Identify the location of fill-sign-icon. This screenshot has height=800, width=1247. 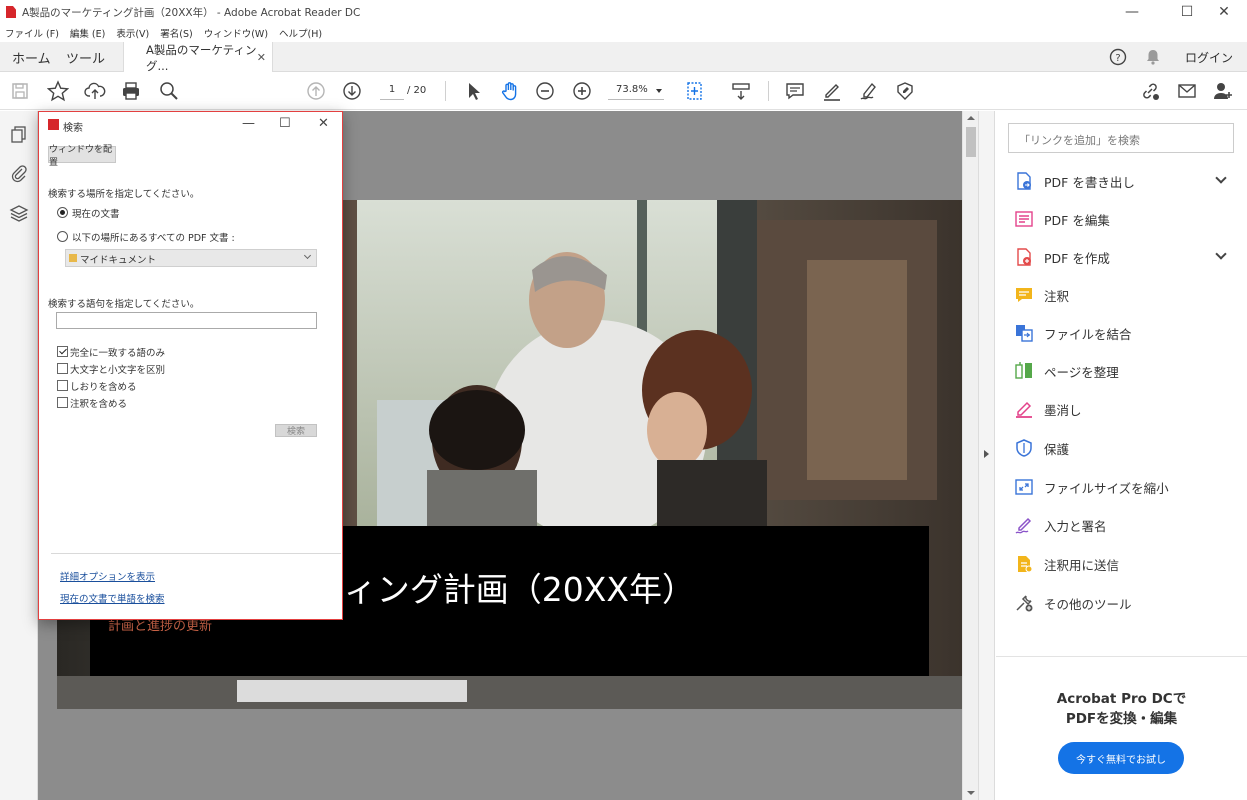
(905, 91).